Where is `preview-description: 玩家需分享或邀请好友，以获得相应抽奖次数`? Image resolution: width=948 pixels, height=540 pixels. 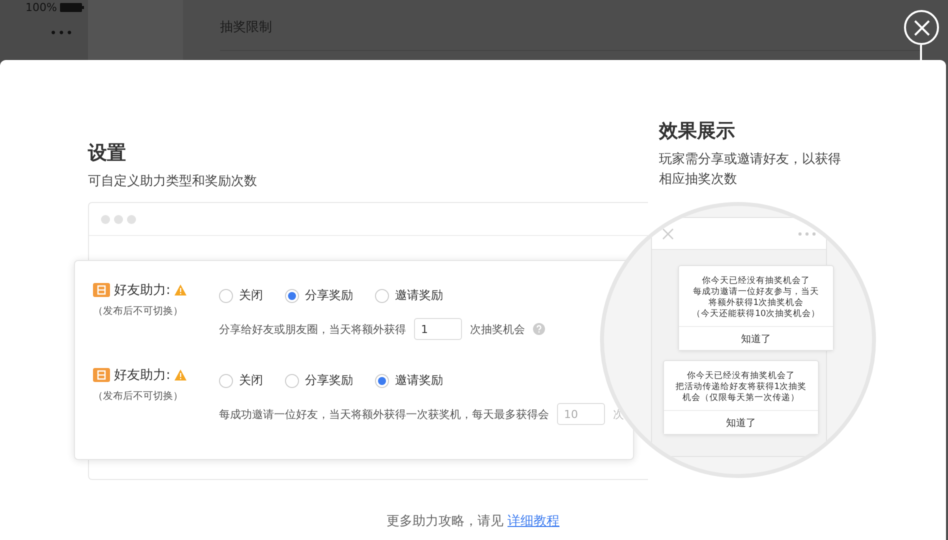 preview-description: 玩家需分享或邀请好友，以获得相应抽奖次数 is located at coordinates (750, 170).